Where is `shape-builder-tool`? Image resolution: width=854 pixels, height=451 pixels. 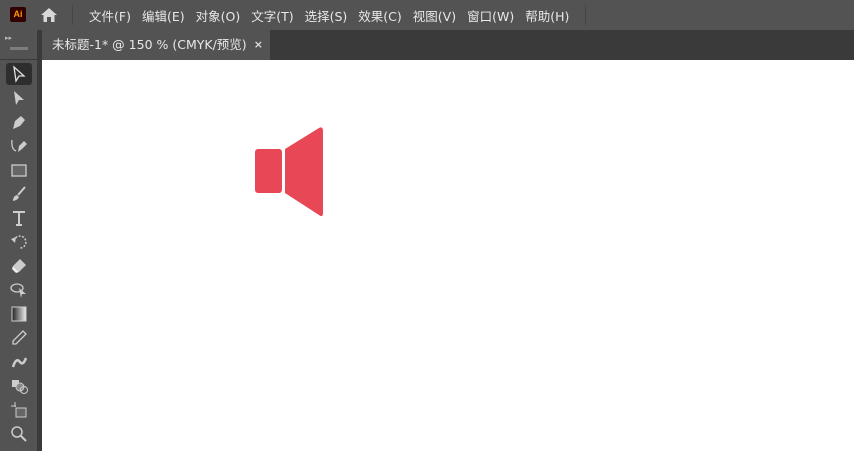 shape-builder-tool is located at coordinates (19, 386).